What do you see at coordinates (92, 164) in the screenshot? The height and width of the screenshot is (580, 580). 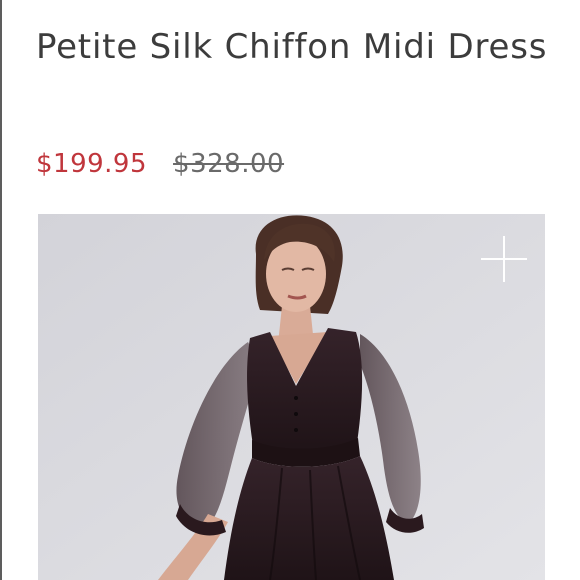 I see `sale-price: $199.95` at bounding box center [92, 164].